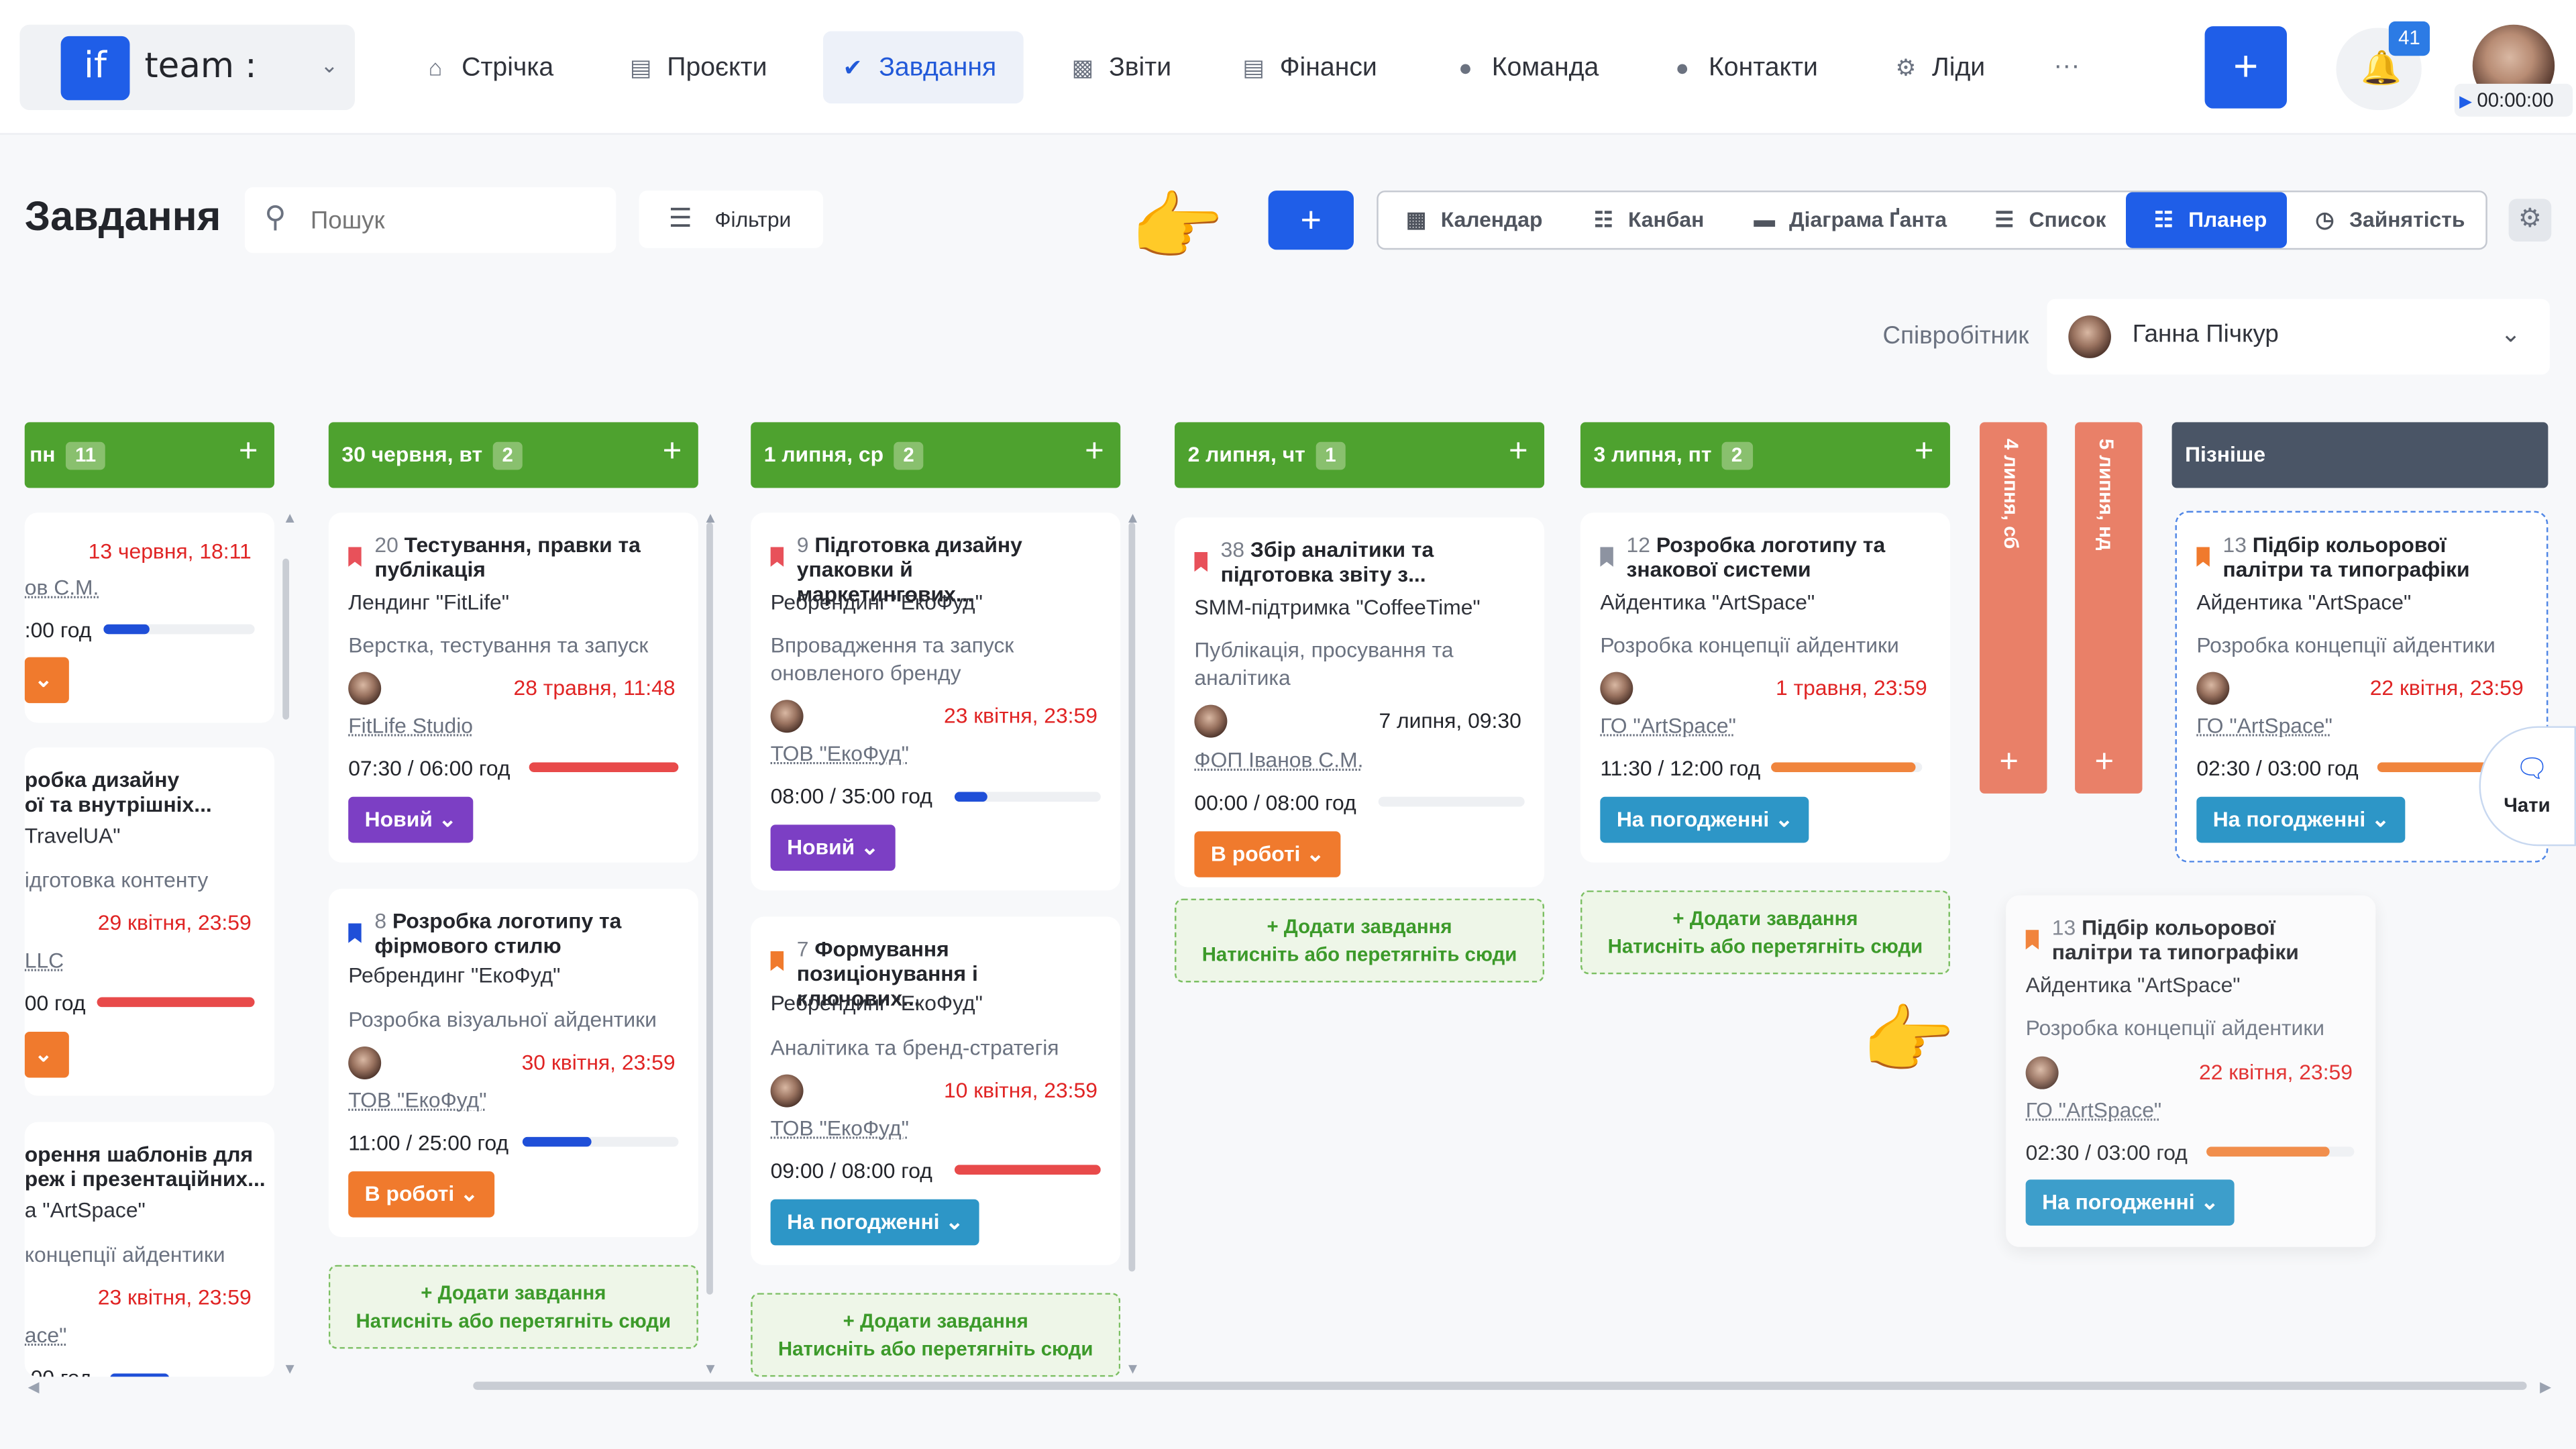 This screenshot has height=1449, width=2576. I want to click on view-list: ☰ Список, so click(2048, 220).